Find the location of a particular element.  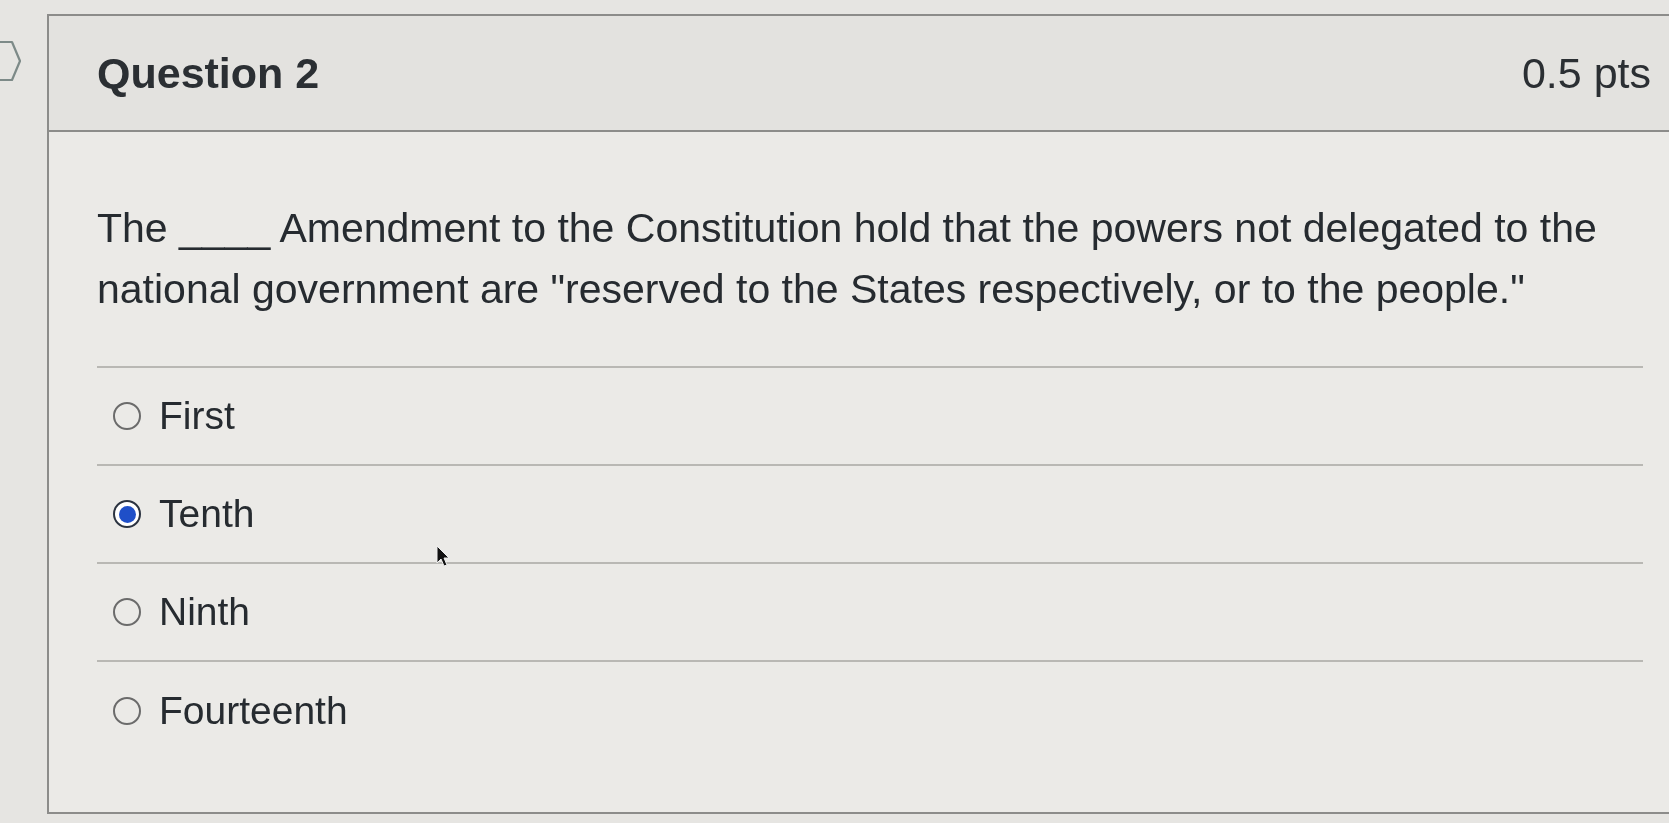

pointer-cursor-icon is located at coordinates (443, 556).